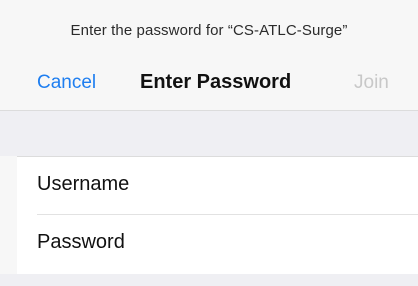  I want to click on join-button: Join, so click(371, 83).